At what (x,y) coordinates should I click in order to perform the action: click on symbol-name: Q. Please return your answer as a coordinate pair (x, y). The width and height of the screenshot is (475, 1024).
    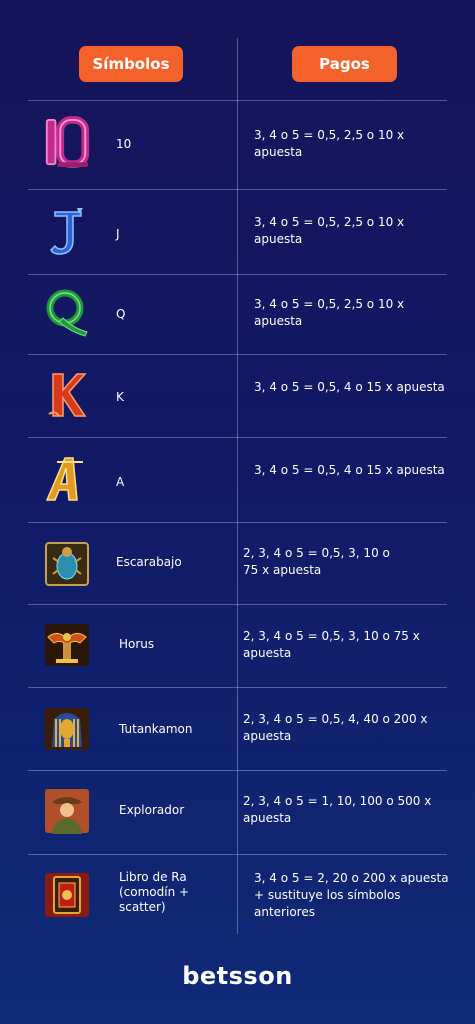
    Looking at the image, I should click on (121, 314).